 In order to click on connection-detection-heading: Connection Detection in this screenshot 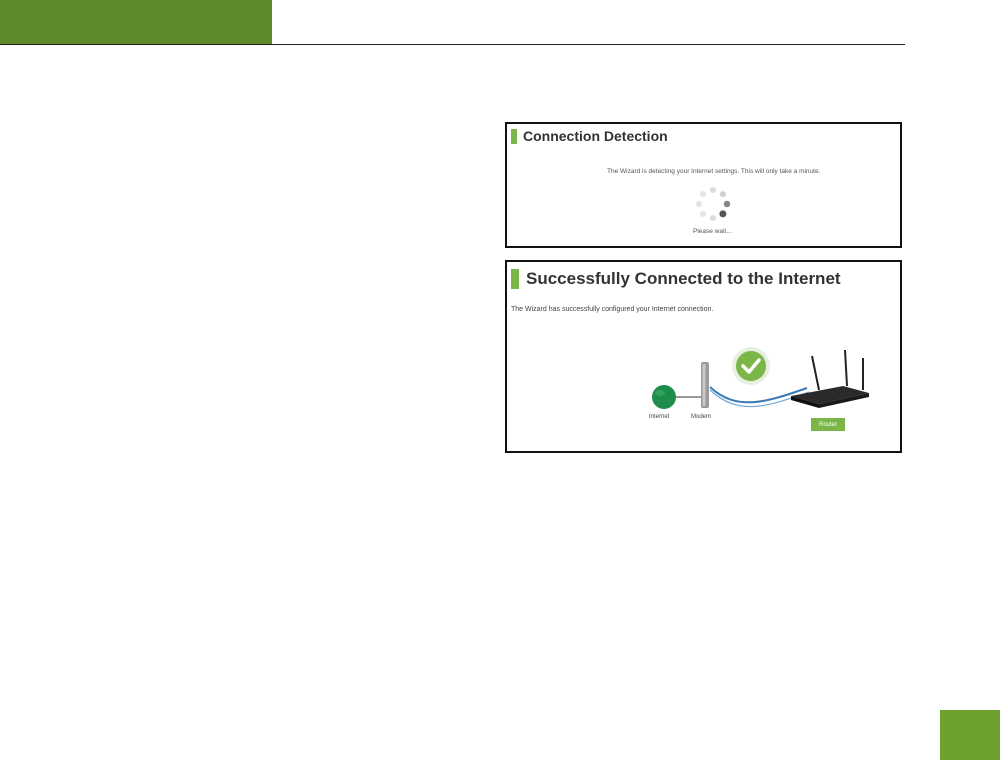, I will do `click(589, 136)`.